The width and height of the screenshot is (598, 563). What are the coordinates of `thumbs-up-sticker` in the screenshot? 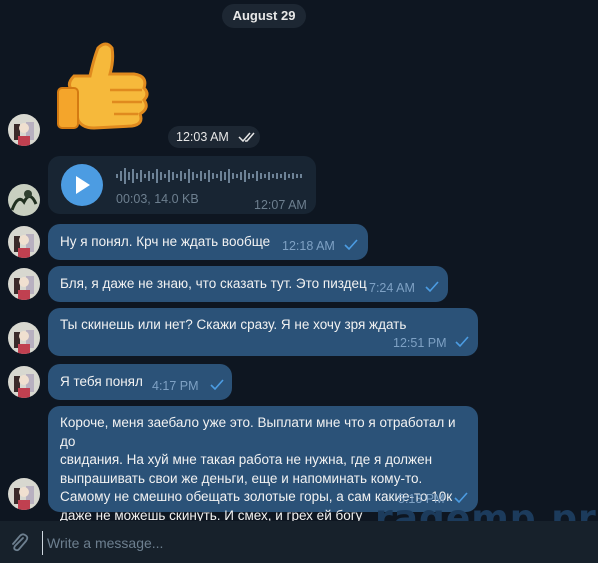 It's located at (104, 88).